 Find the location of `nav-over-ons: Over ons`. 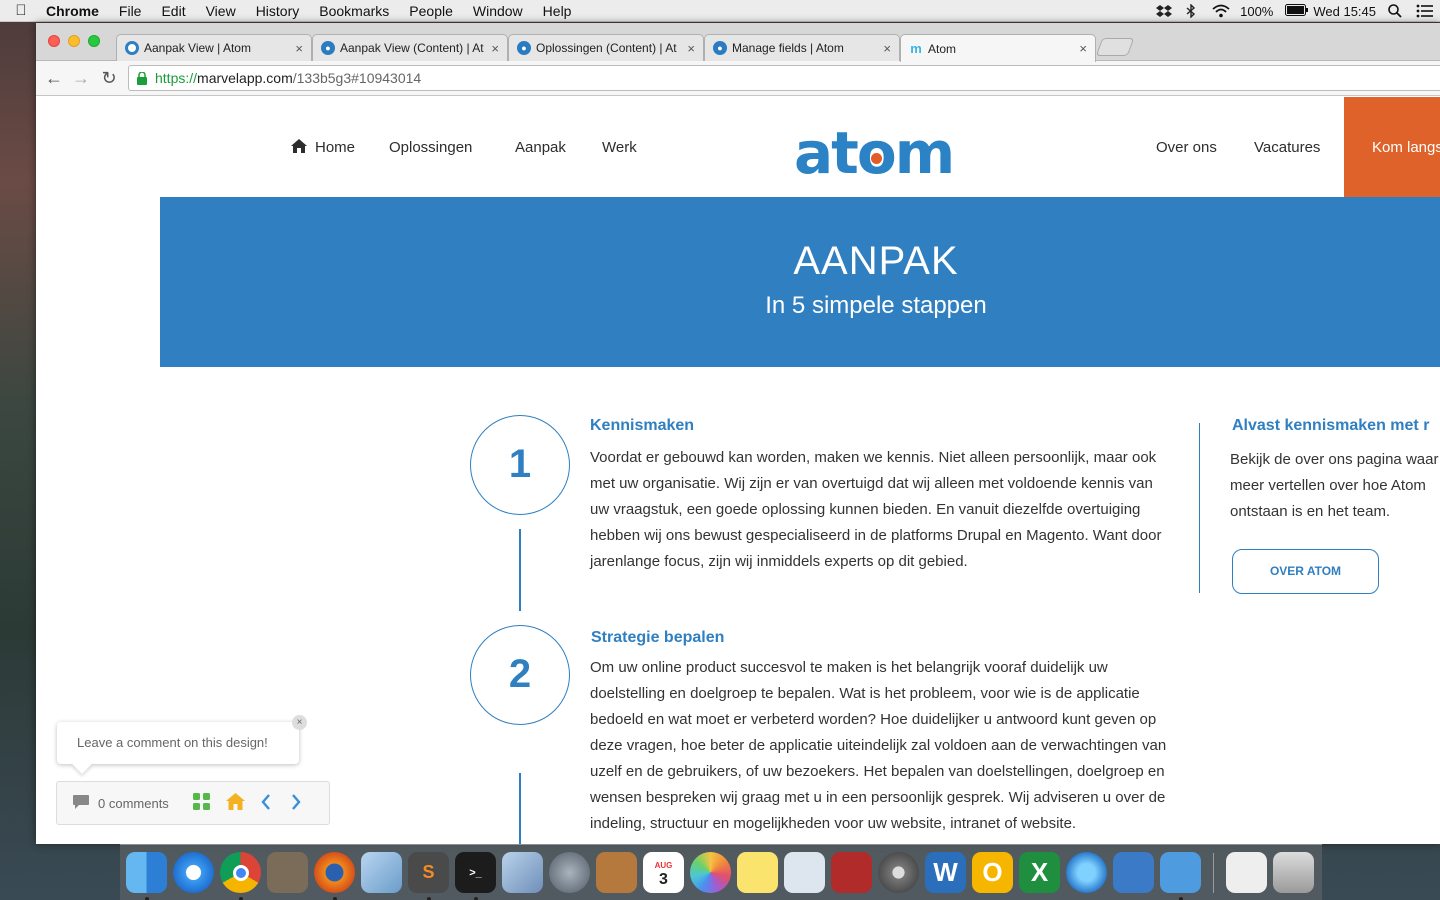

nav-over-ons: Over ons is located at coordinates (1186, 147).